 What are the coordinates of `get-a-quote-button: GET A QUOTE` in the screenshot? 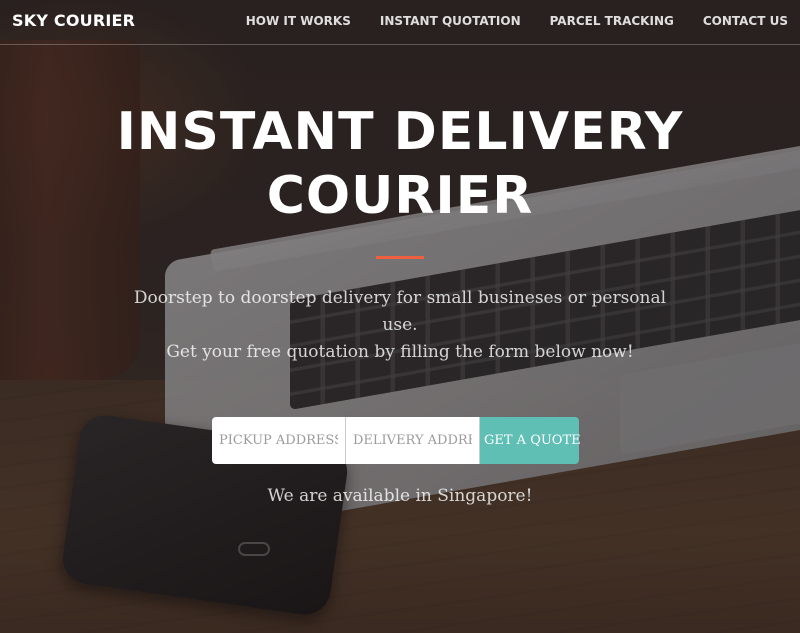 It's located at (530, 440).